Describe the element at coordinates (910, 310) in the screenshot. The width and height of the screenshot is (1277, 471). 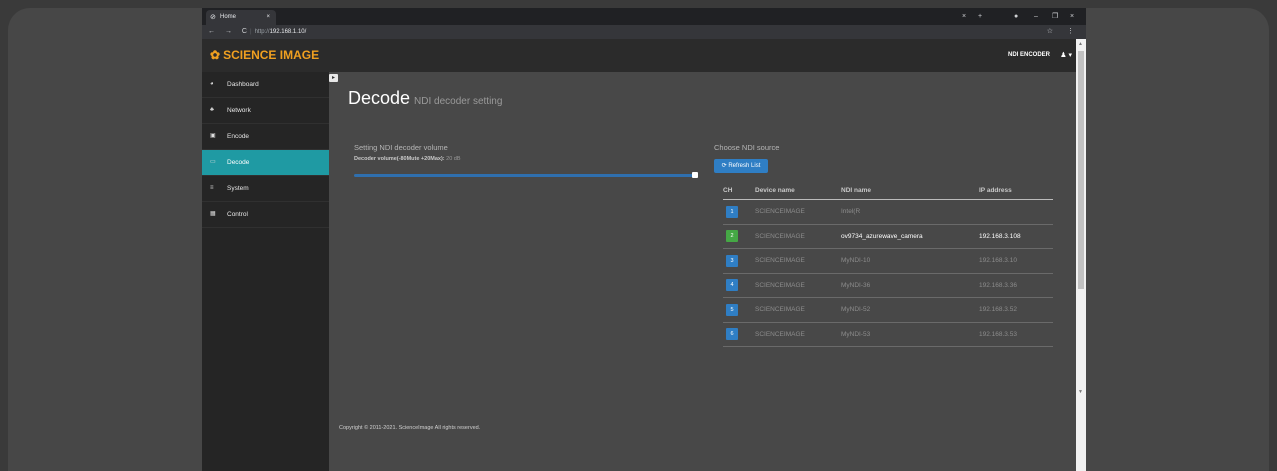
I see `ndi-name-cell: MyNDI-52` at that location.